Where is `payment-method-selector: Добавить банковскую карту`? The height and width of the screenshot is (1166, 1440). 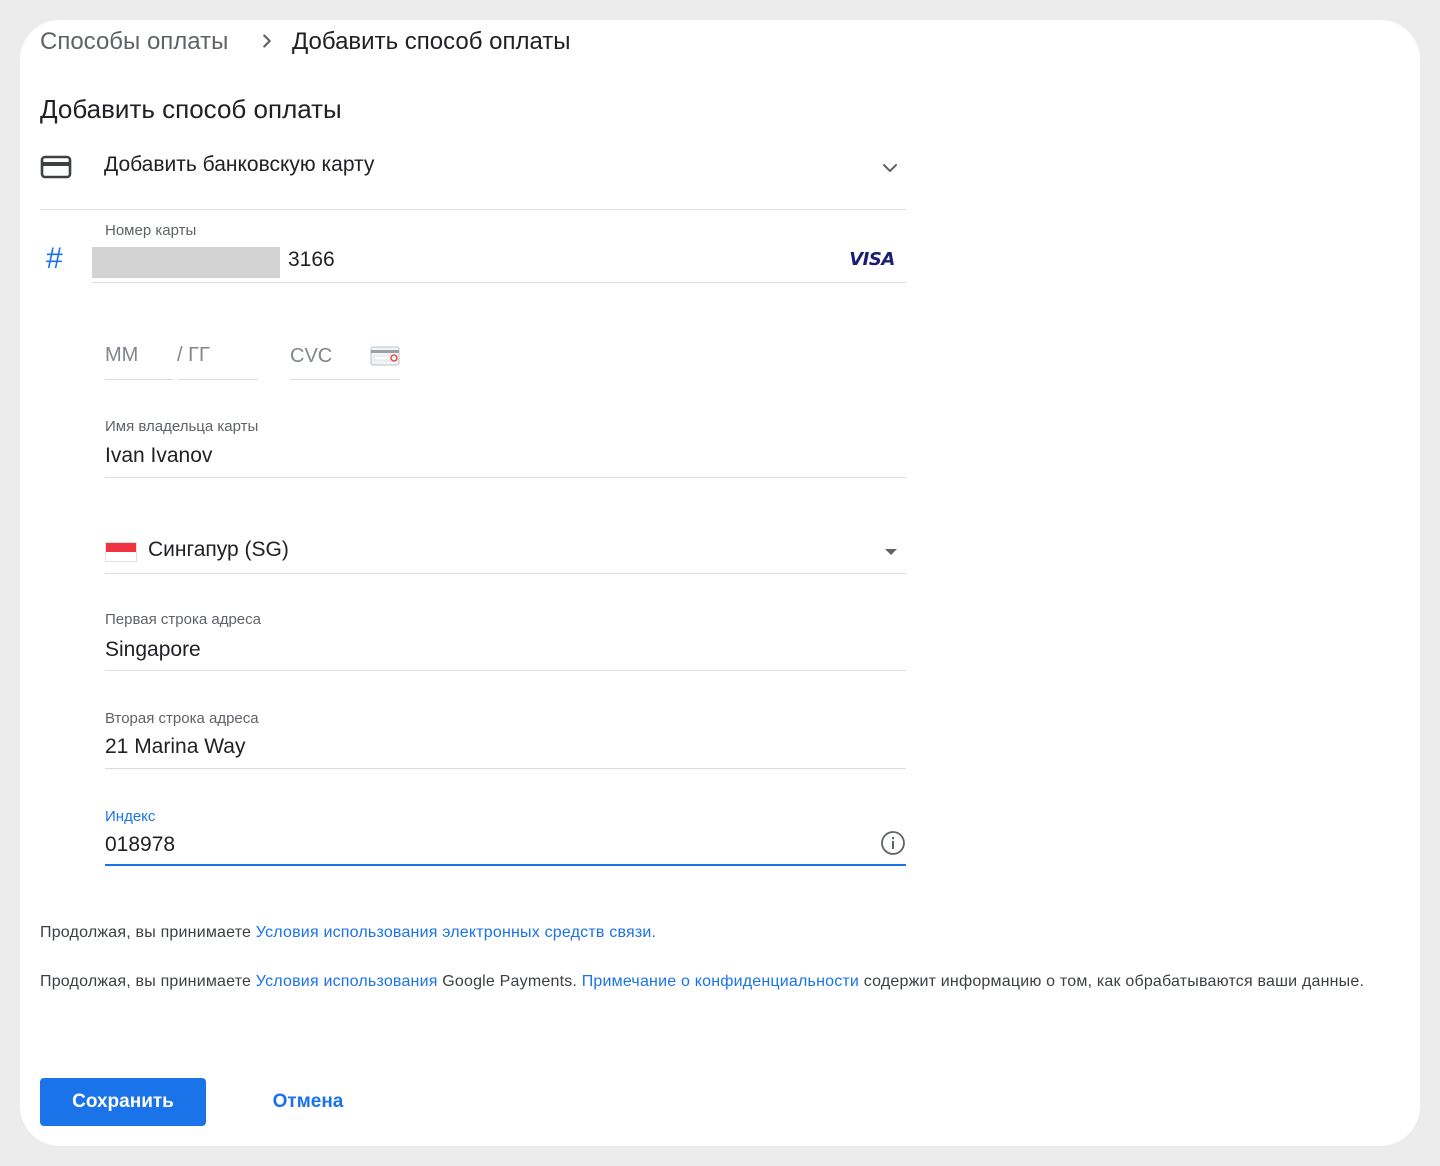
payment-method-selector: Добавить банковскую карту is located at coordinates (473, 175).